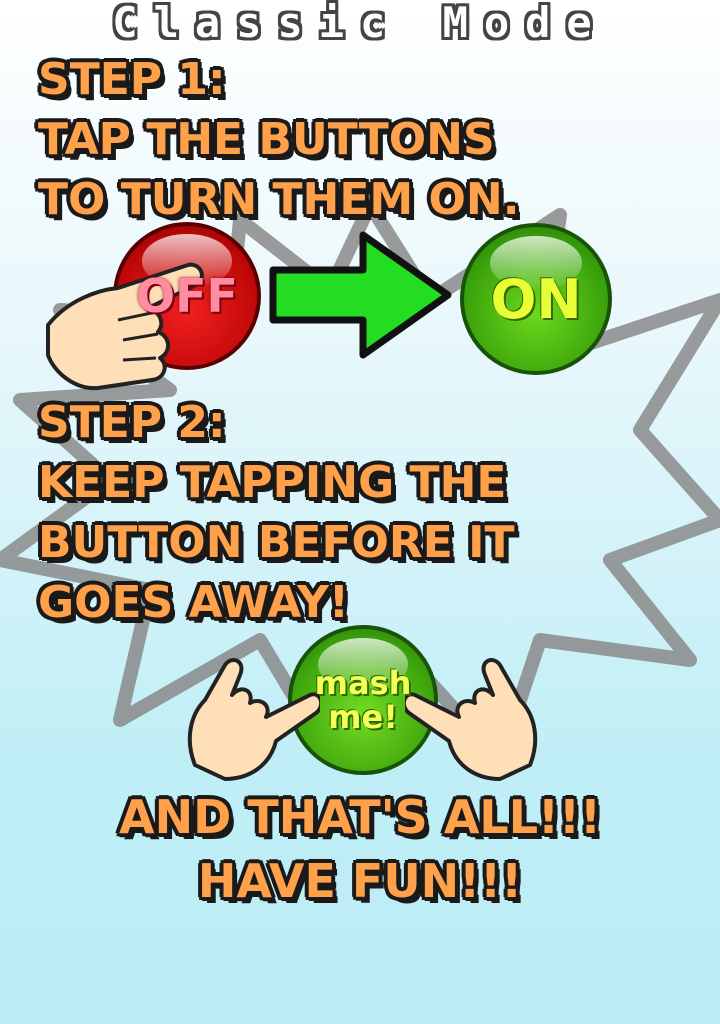  What do you see at coordinates (363, 683) in the screenshot?
I see `mash-label-line1: mash` at bounding box center [363, 683].